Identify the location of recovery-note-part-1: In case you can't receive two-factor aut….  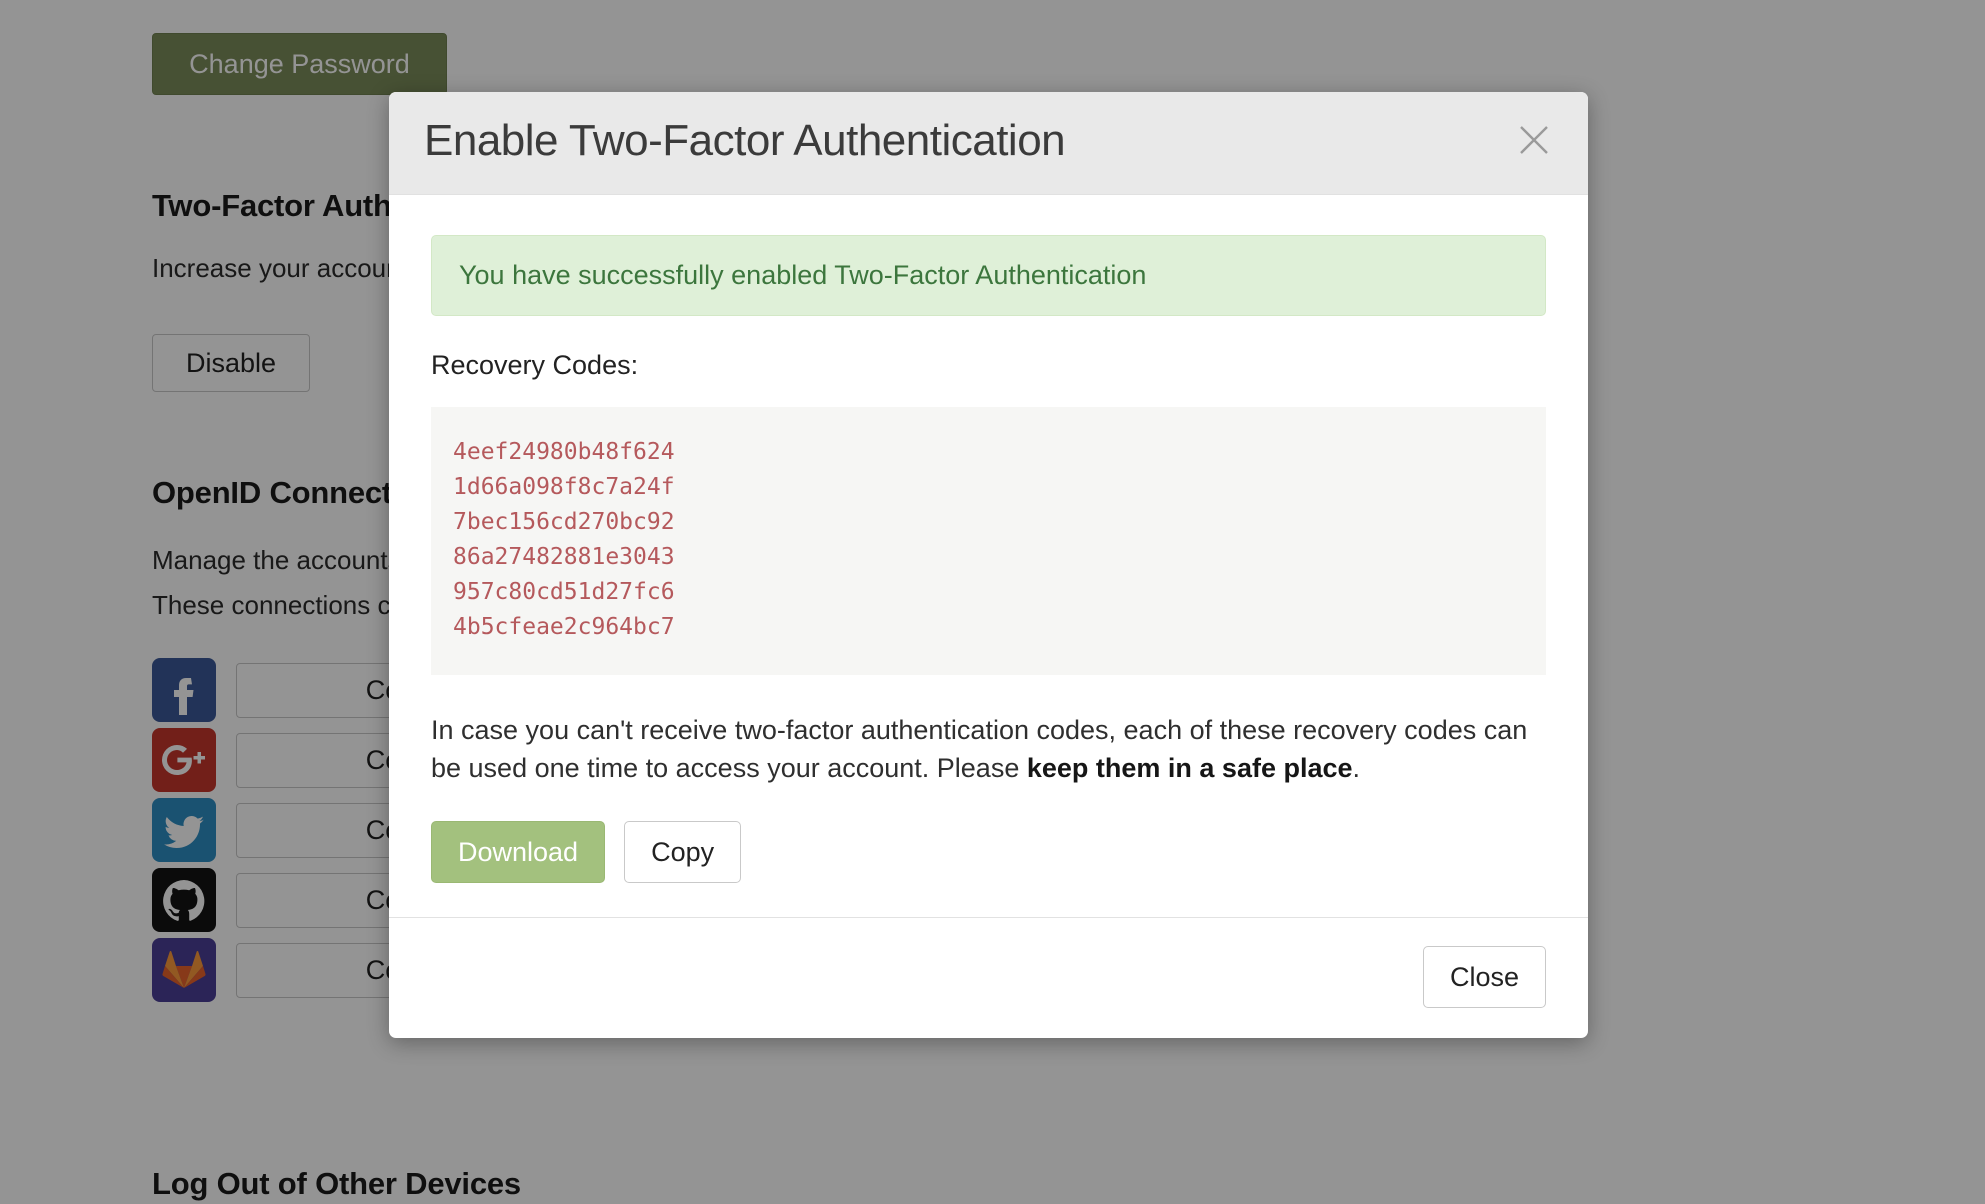
(979, 749).